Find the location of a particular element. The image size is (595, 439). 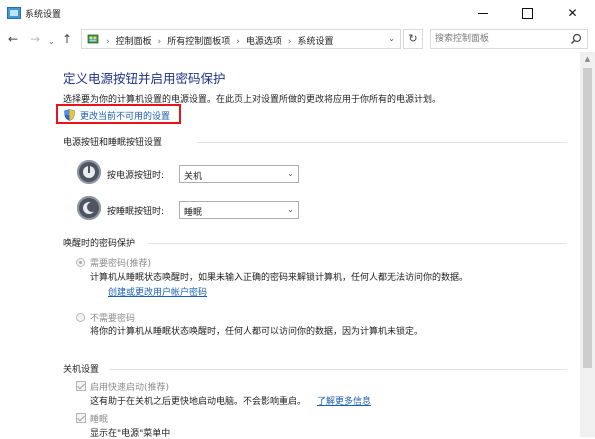

address-bar: › 控制面板 › 所有控制面板项 › 电源选项 › 系统设置 ⌄ is located at coordinates (241, 39).